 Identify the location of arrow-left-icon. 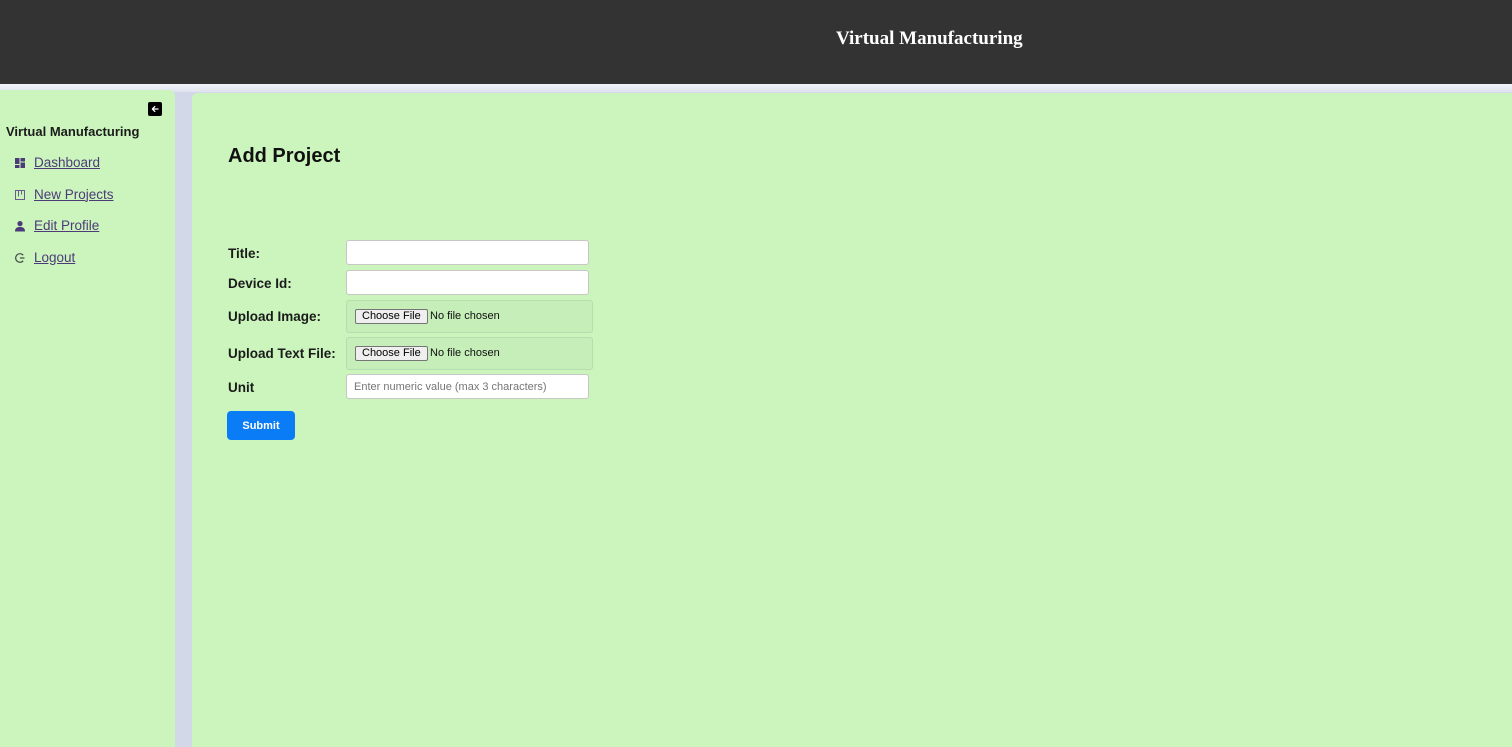
(155, 109).